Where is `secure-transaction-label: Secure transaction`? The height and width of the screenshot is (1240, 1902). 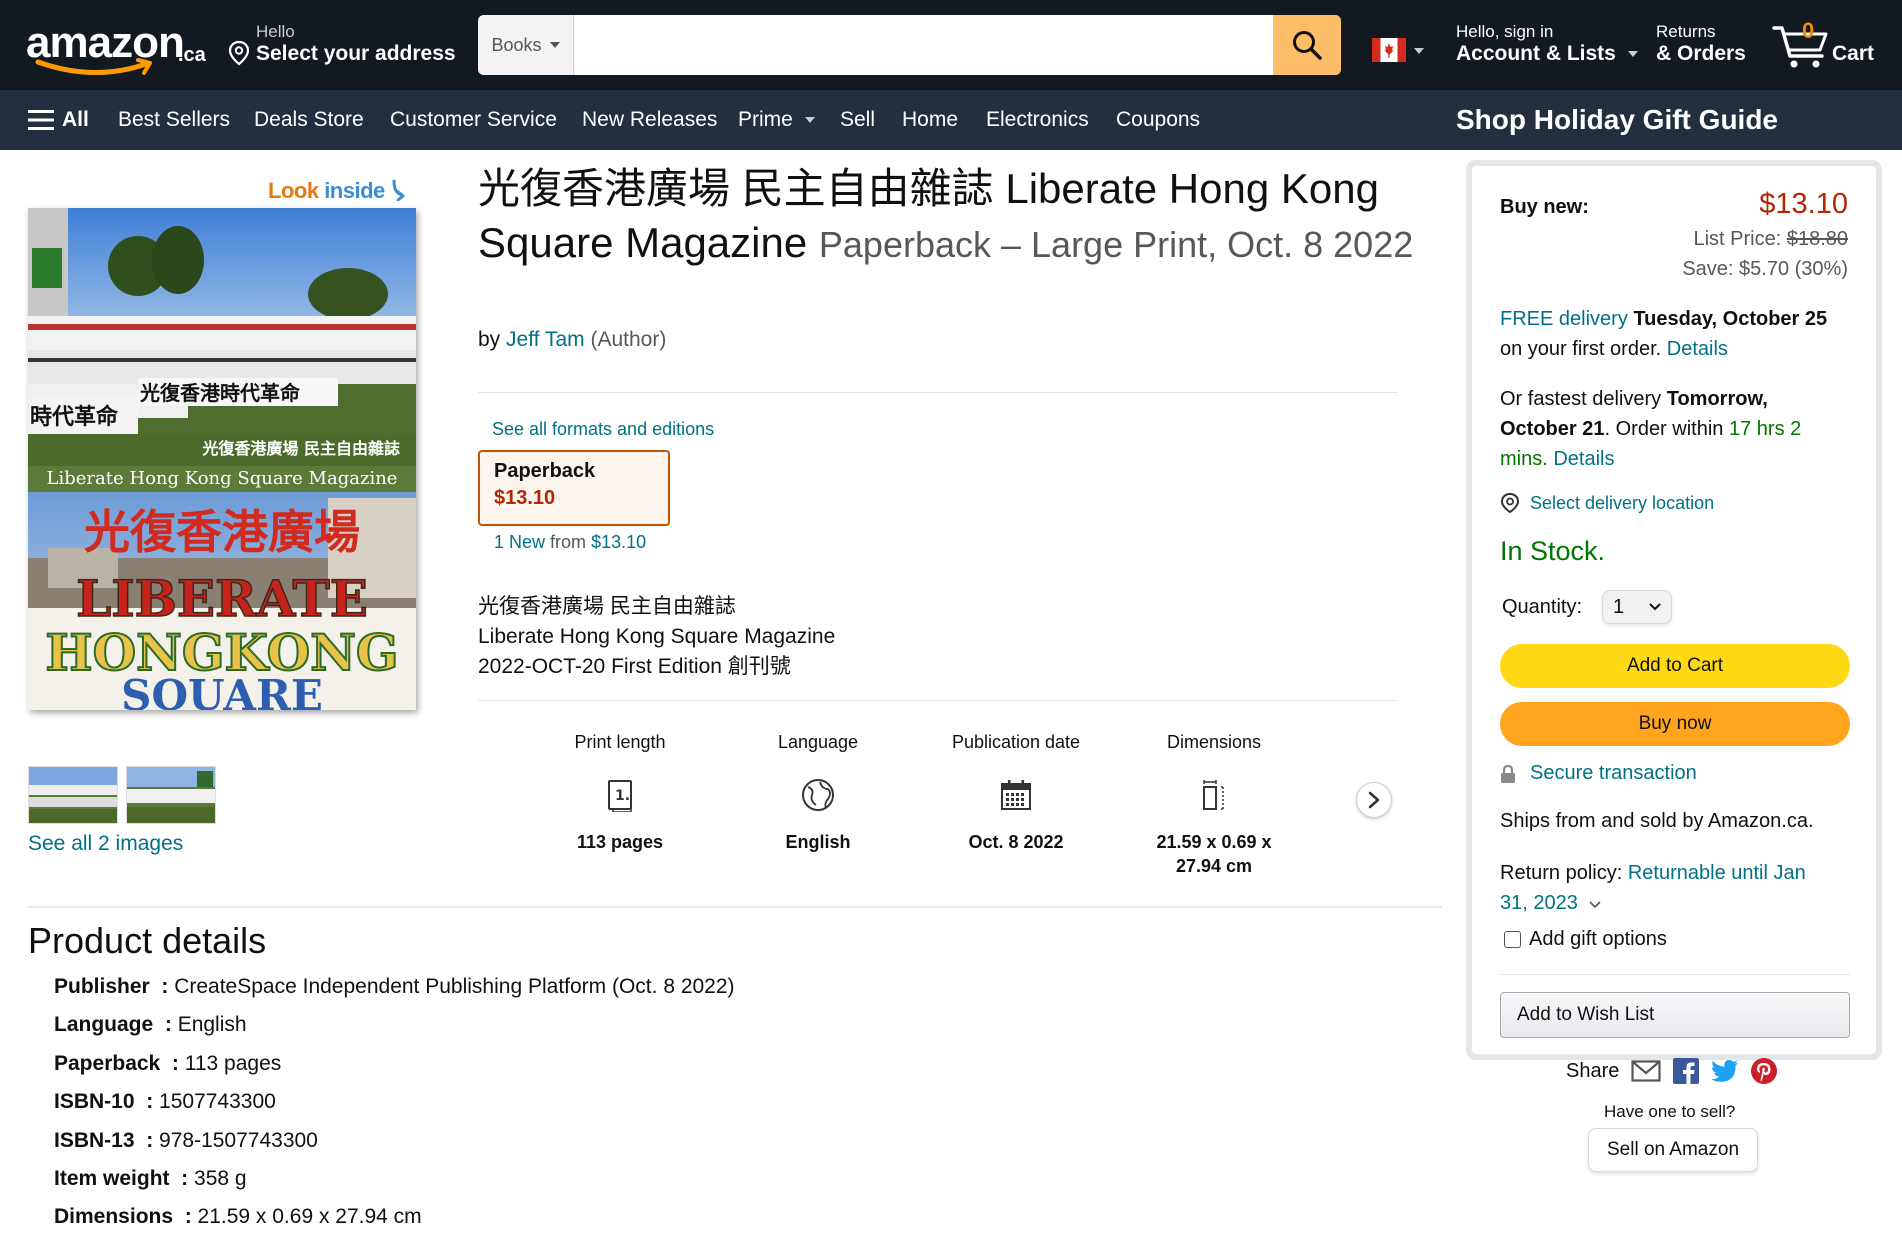
secure-transaction-label: Secure transaction is located at coordinates (1613, 773).